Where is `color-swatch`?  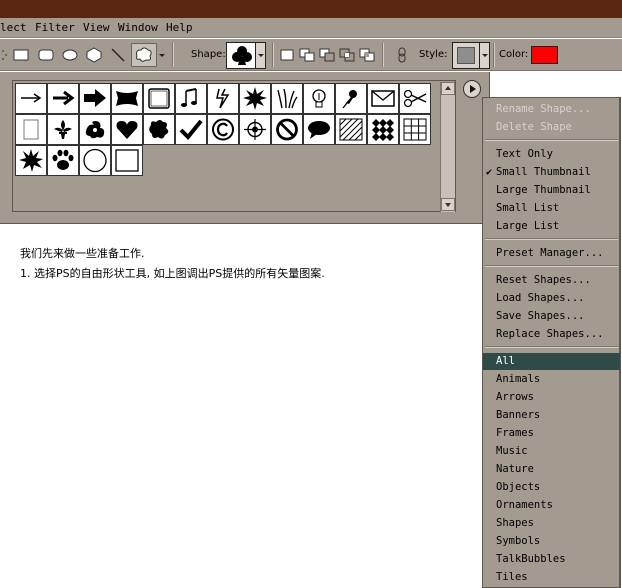
color-swatch is located at coordinates (544, 55).